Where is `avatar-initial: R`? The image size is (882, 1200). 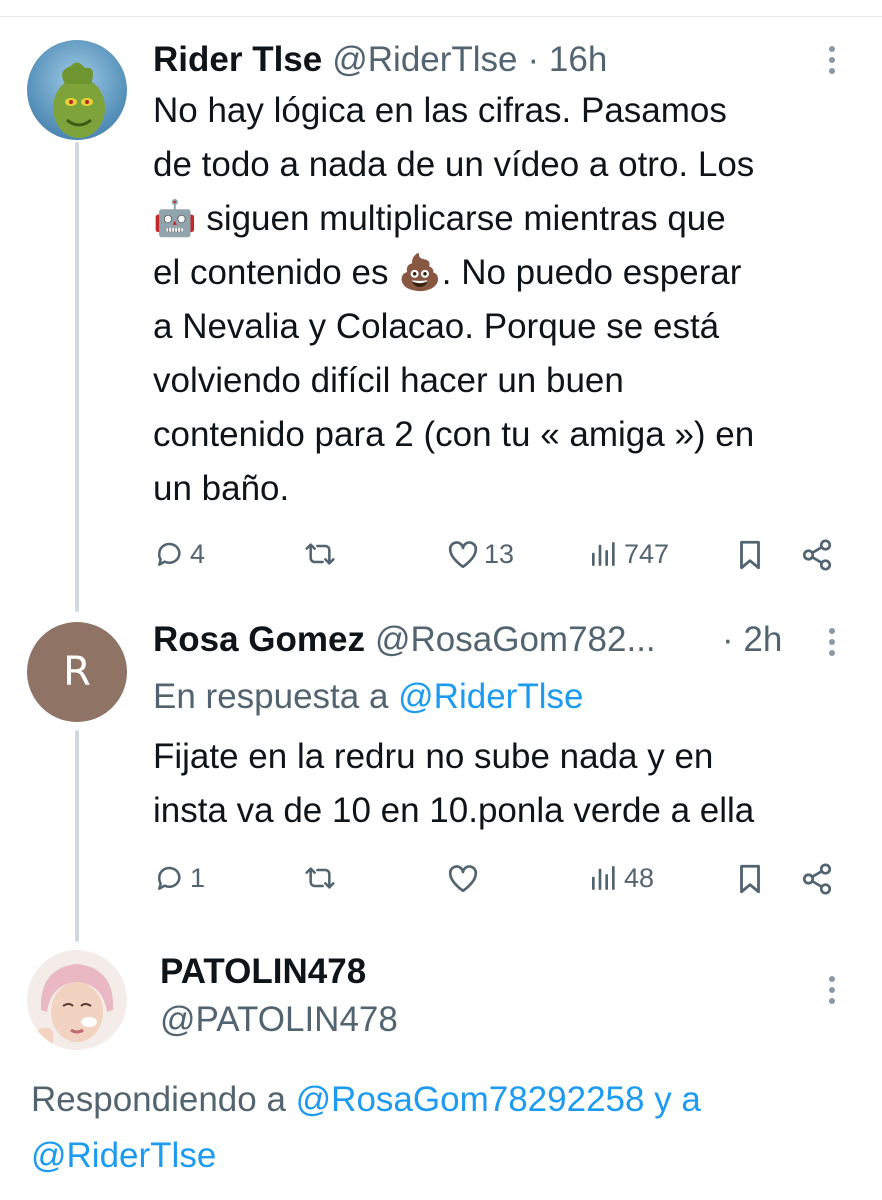 avatar-initial: R is located at coordinates (77, 672).